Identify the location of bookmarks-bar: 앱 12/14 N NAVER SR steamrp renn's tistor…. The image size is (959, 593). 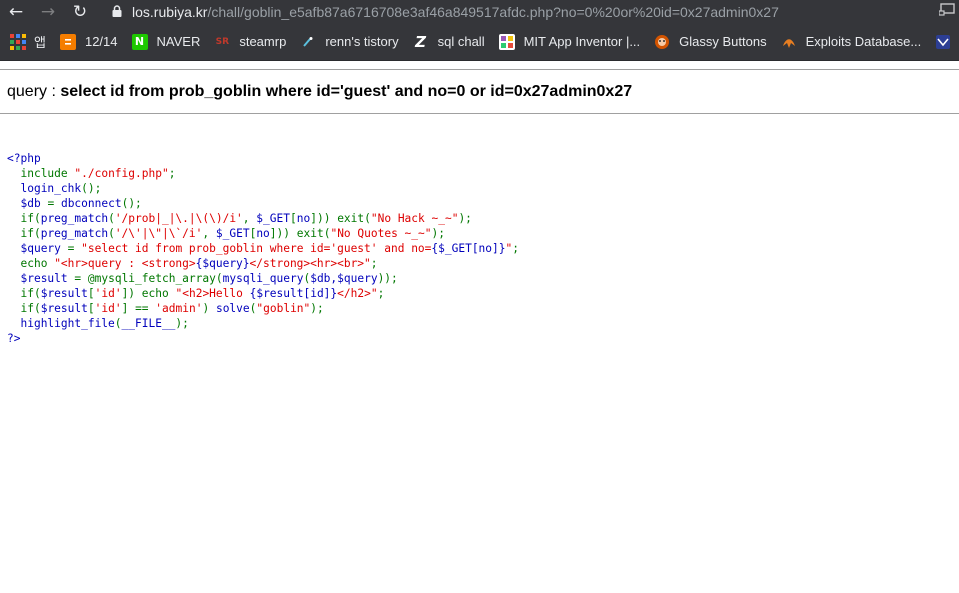
(479, 42).